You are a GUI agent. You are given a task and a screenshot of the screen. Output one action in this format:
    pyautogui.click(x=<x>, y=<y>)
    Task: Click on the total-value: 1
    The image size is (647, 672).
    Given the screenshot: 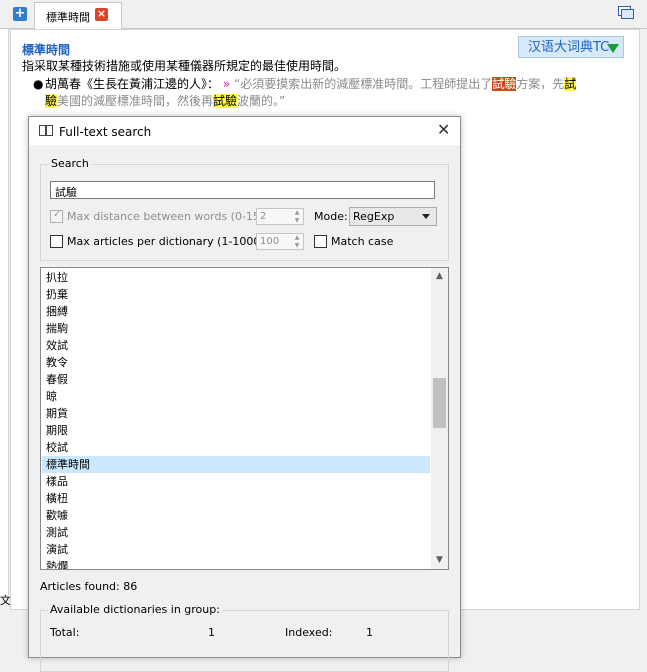 What is the action you would take?
    pyautogui.click(x=211, y=632)
    